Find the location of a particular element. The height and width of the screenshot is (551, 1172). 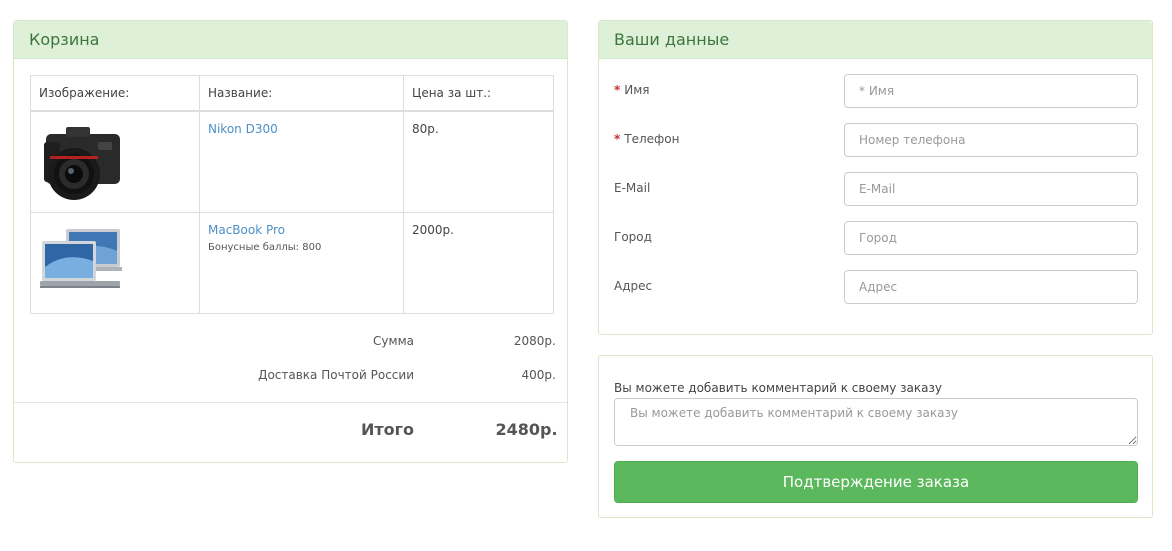

product-link: Nikon D300 is located at coordinates (243, 129).